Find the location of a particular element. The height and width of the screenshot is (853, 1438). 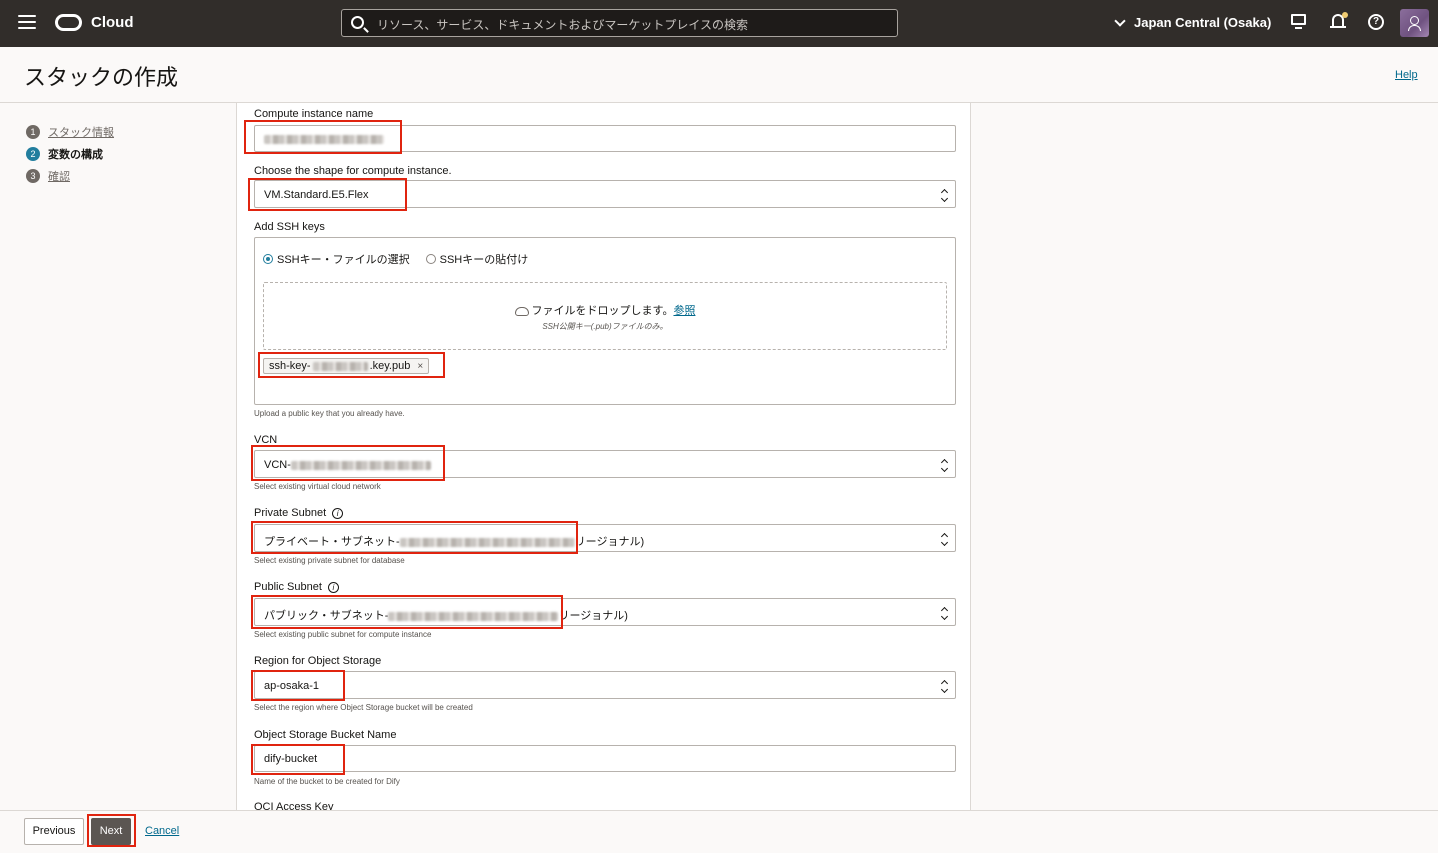

step-review: 3 確認 is located at coordinates (70, 176).